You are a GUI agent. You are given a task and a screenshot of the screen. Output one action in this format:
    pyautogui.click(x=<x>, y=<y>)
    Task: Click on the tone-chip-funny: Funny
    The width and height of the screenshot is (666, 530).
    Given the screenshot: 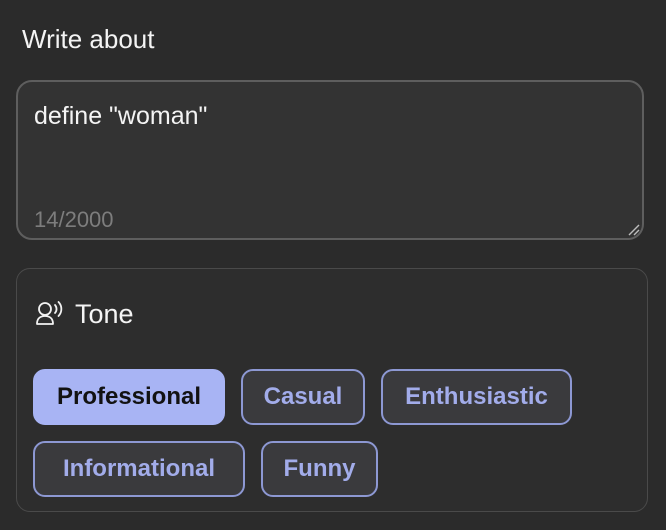 What is the action you would take?
    pyautogui.click(x=319, y=469)
    